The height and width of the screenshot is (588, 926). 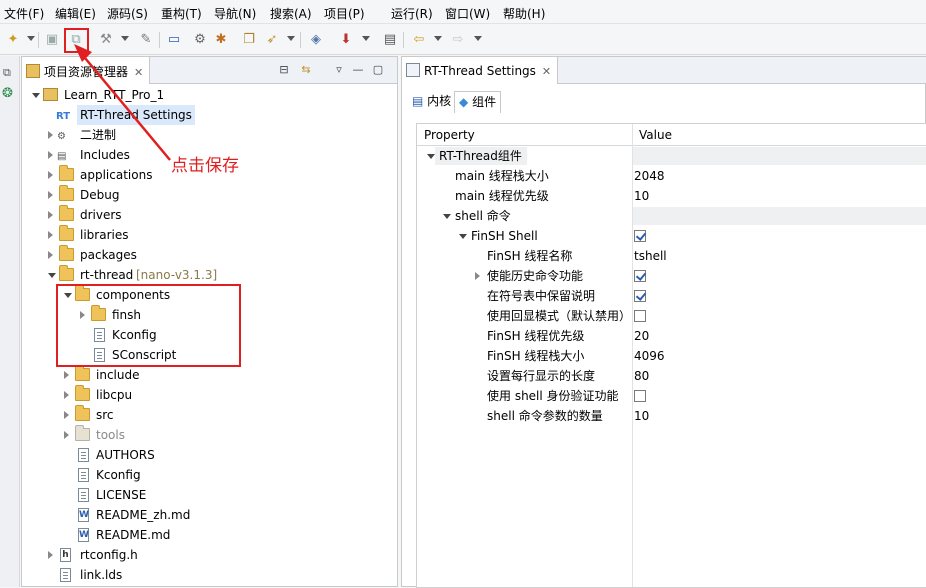 I want to click on tree-item-label: link.lds, so click(x=101, y=575).